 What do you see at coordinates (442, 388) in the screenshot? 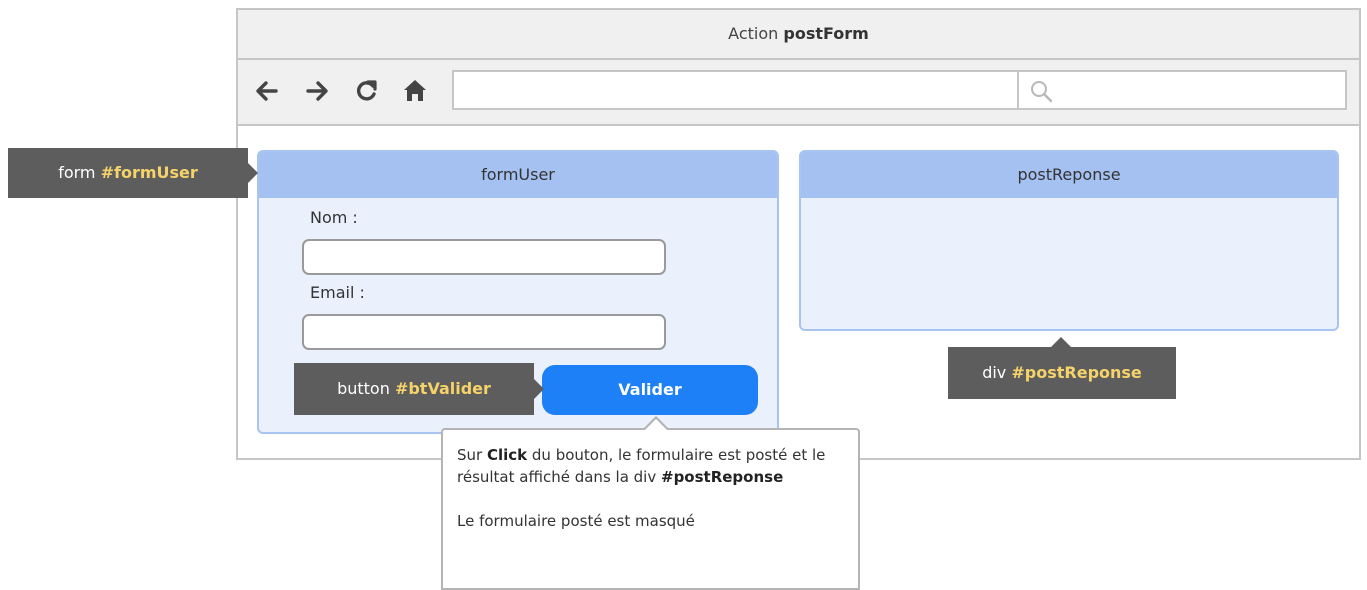
I see `button-callout-id: #btValider` at bounding box center [442, 388].